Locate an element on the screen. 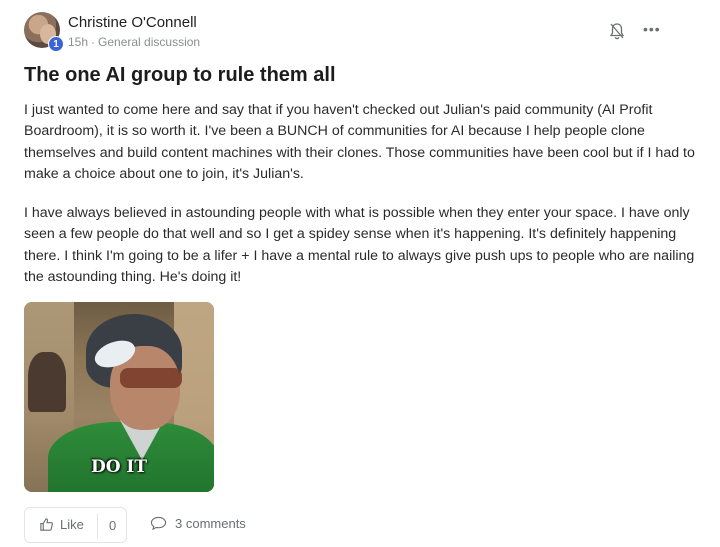  like-button: Like is located at coordinates (61, 524).